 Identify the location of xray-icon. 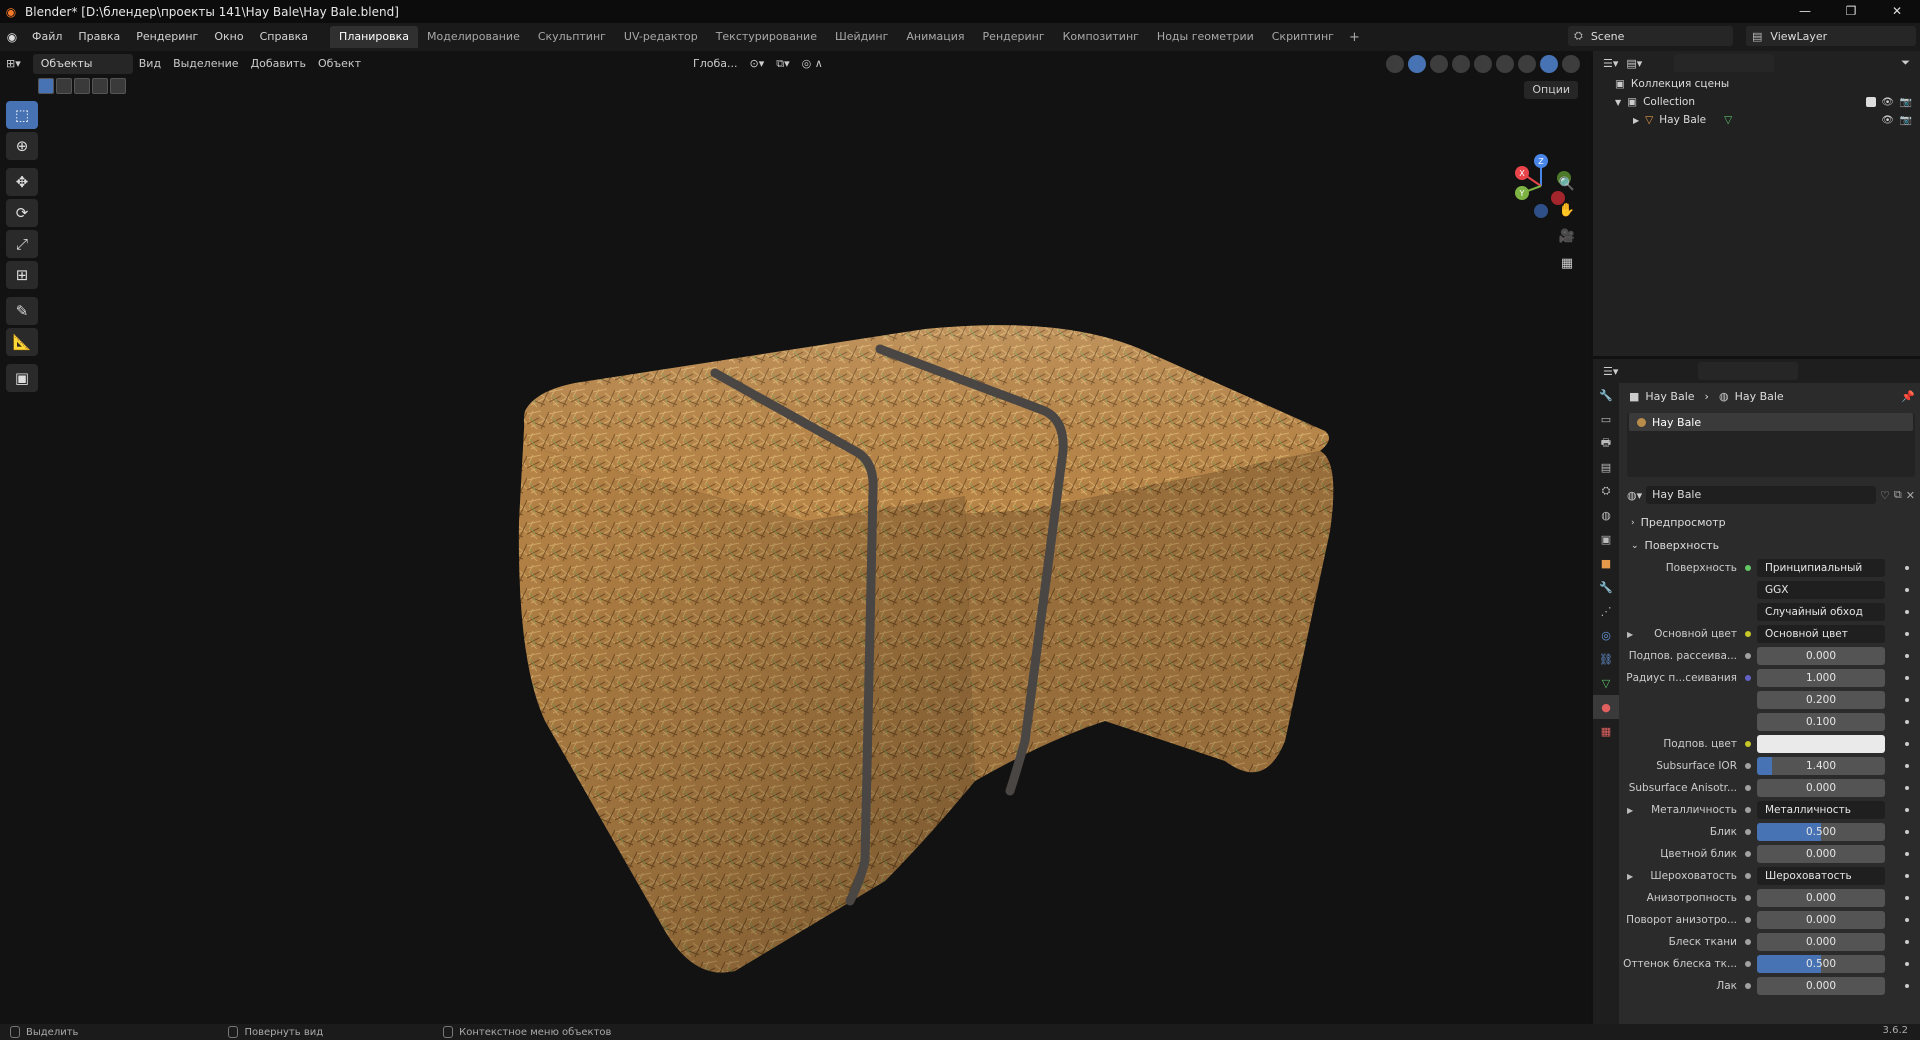
(1461, 64).